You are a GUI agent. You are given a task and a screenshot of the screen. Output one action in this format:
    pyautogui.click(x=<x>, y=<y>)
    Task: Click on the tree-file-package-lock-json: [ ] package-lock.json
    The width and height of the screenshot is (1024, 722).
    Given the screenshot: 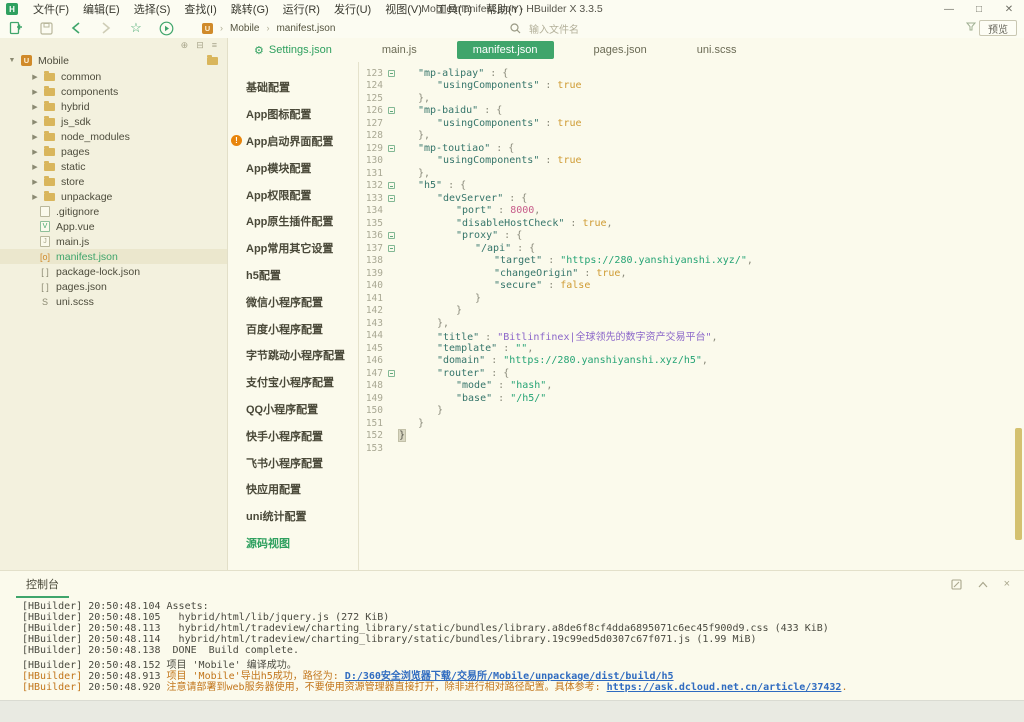 What is the action you would take?
    pyautogui.click(x=113, y=271)
    